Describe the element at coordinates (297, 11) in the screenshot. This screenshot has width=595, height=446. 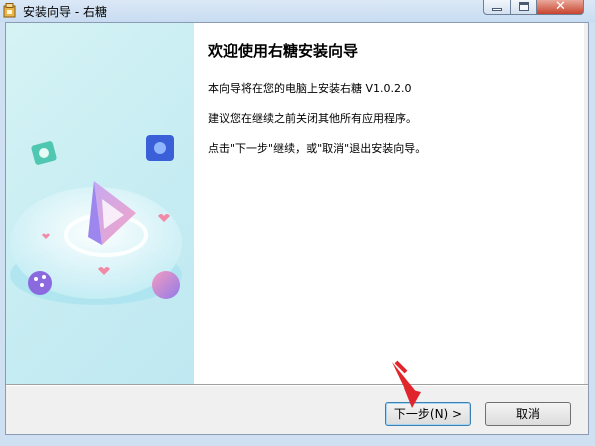
I see `title-bar: 安装向导 - 右糖 ✕` at that location.